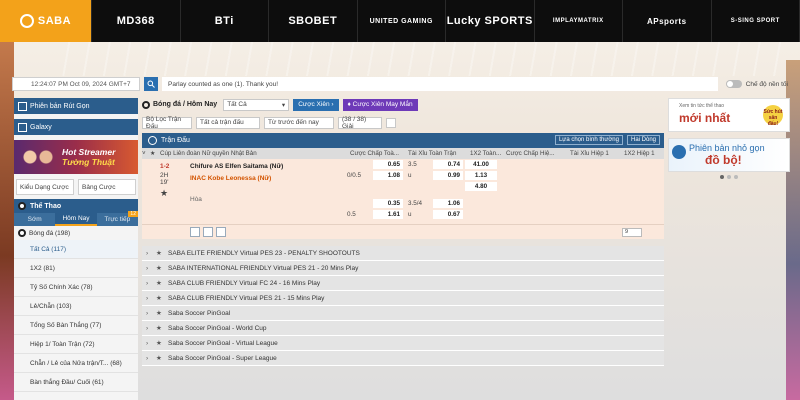 The width and height of the screenshot is (800, 400). I want to click on view-select: Hai Dòng, so click(643, 140).